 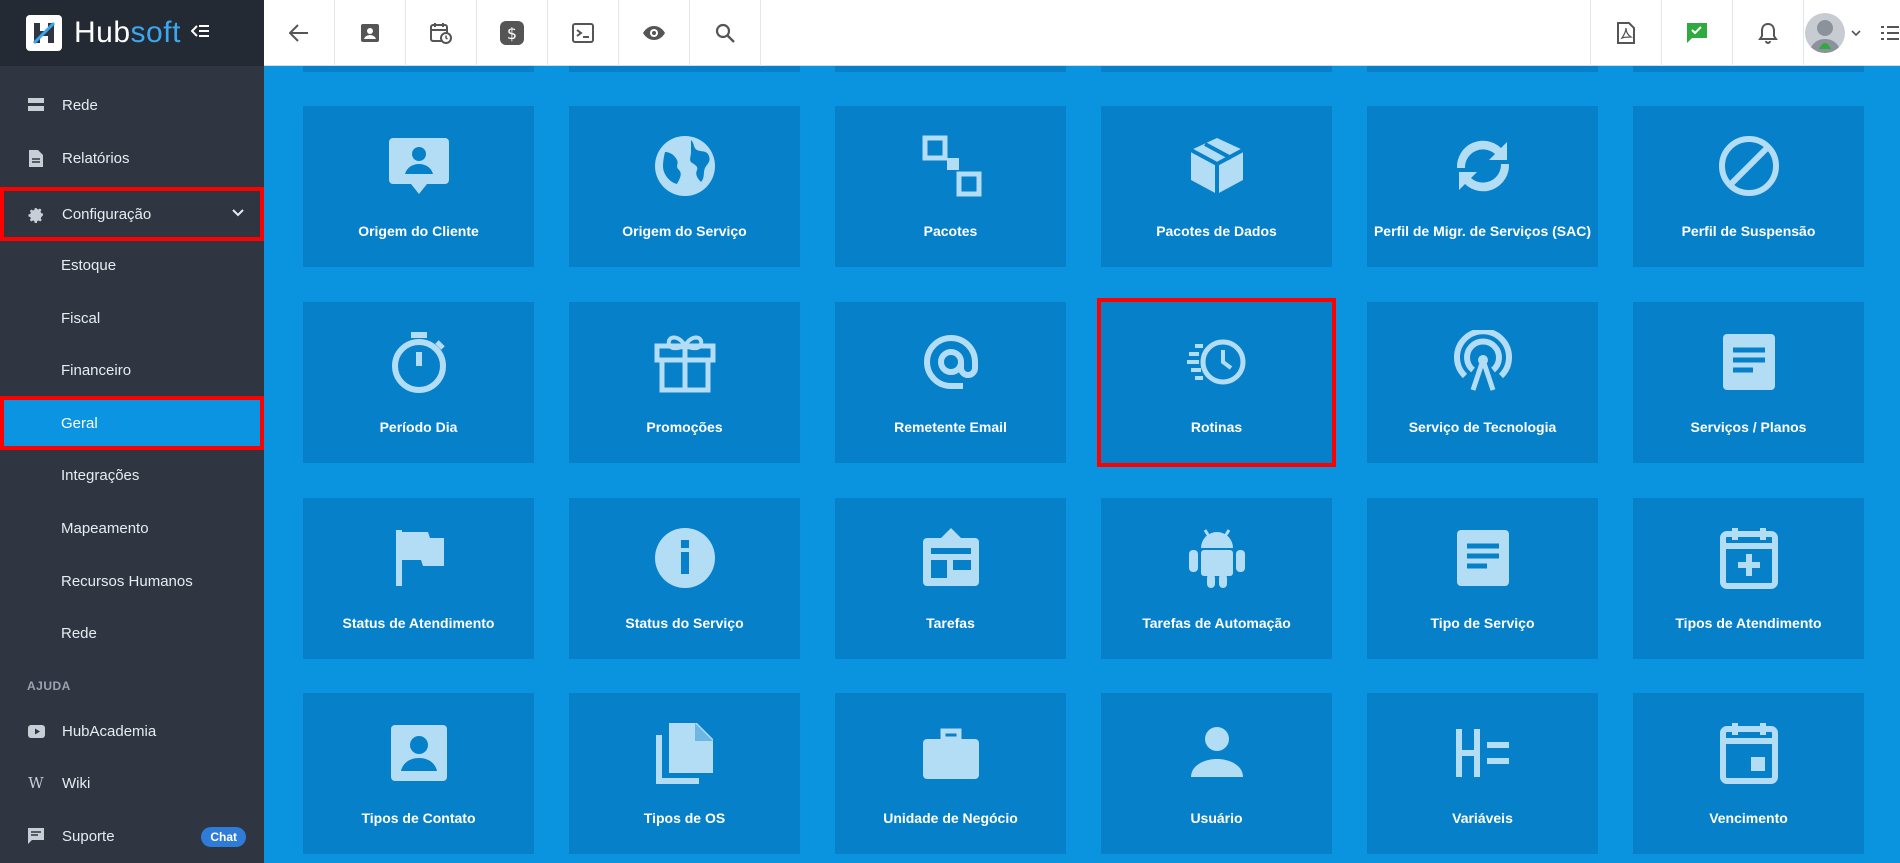 What do you see at coordinates (418, 753) in the screenshot?
I see `contact-icon` at bounding box center [418, 753].